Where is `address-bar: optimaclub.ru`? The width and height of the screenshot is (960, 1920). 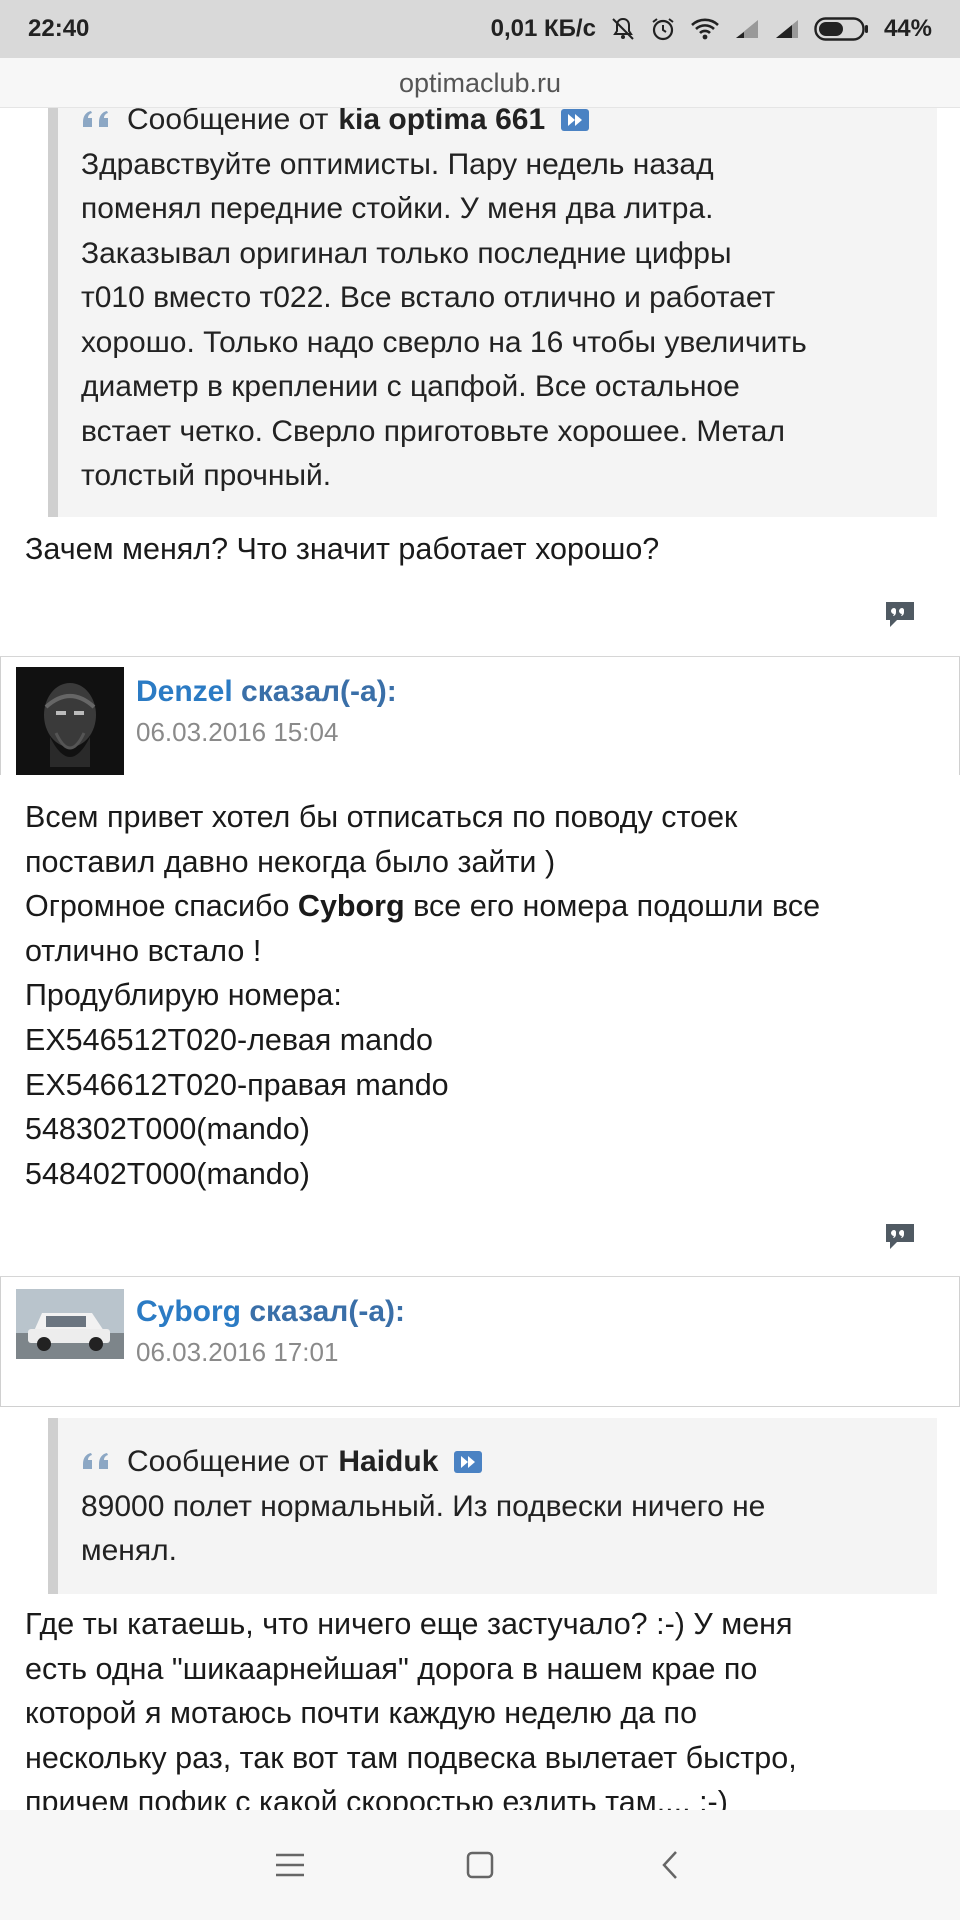 address-bar: optimaclub.ru is located at coordinates (480, 83).